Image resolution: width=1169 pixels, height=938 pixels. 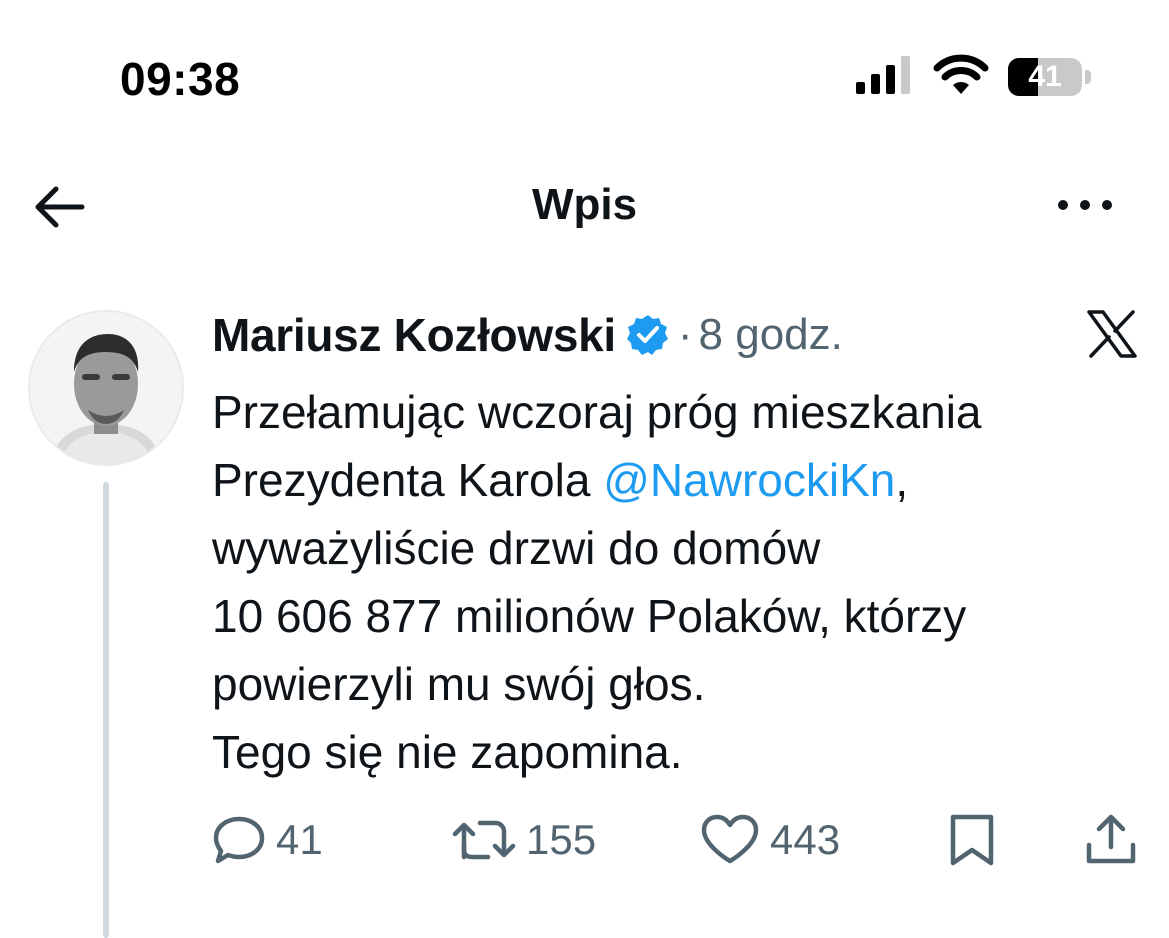 I want to click on avatar-photo, so click(x=106, y=388).